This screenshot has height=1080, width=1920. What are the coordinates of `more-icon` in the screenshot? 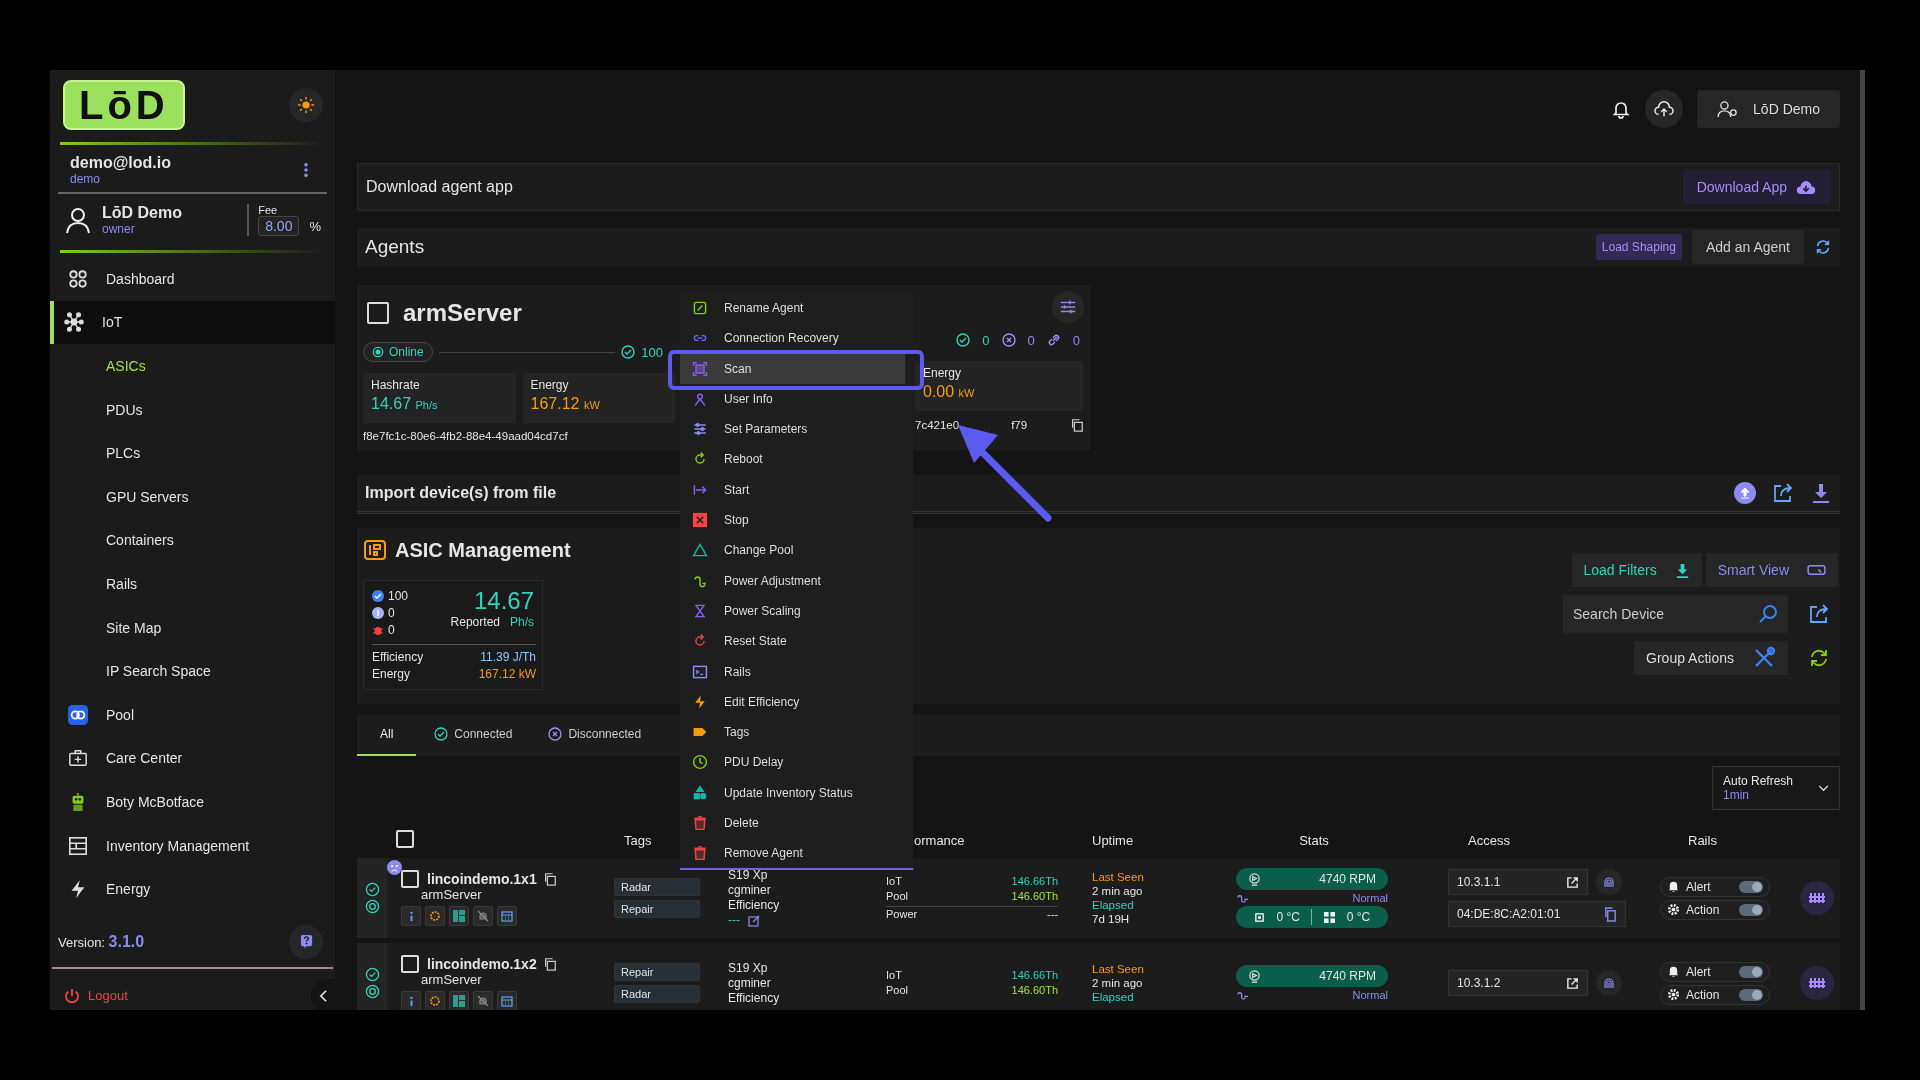 It's located at (306, 170).